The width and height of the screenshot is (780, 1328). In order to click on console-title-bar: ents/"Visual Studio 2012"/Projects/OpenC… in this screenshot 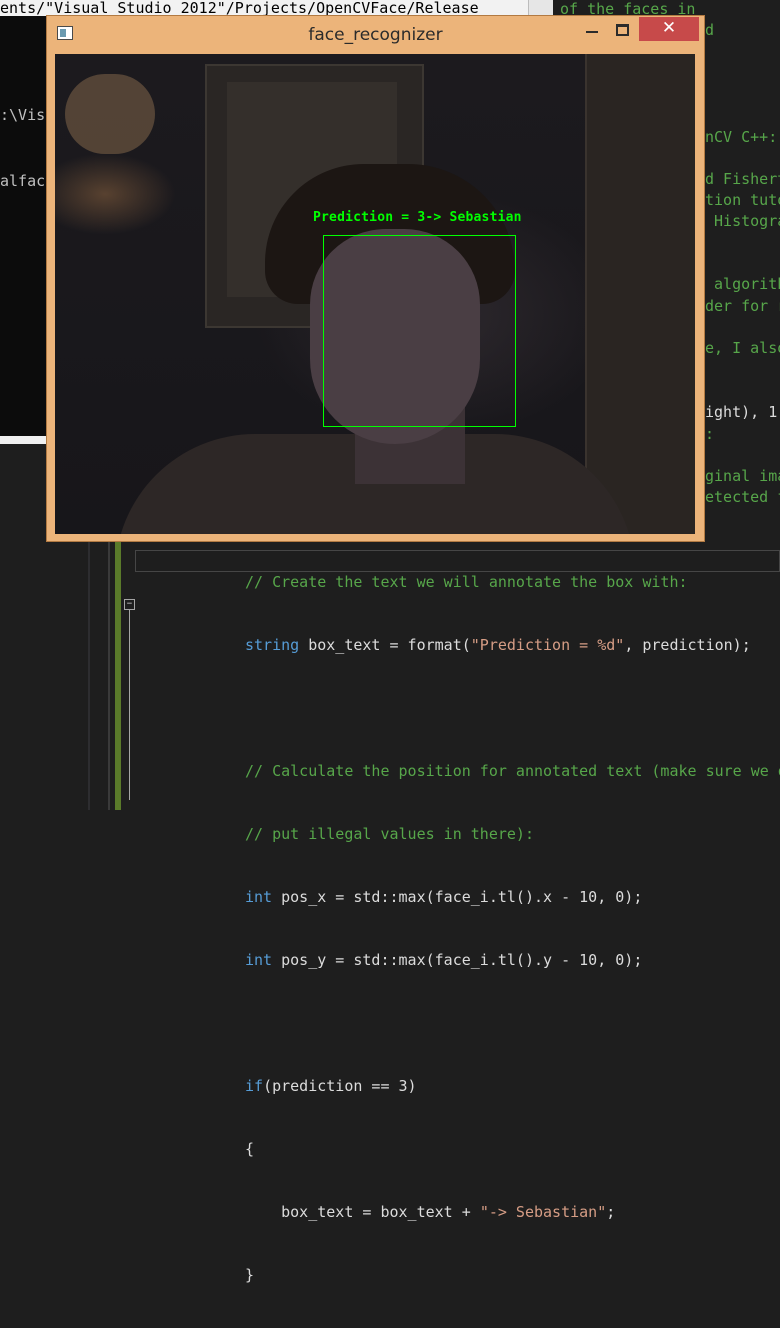, I will do `click(276, 8)`.